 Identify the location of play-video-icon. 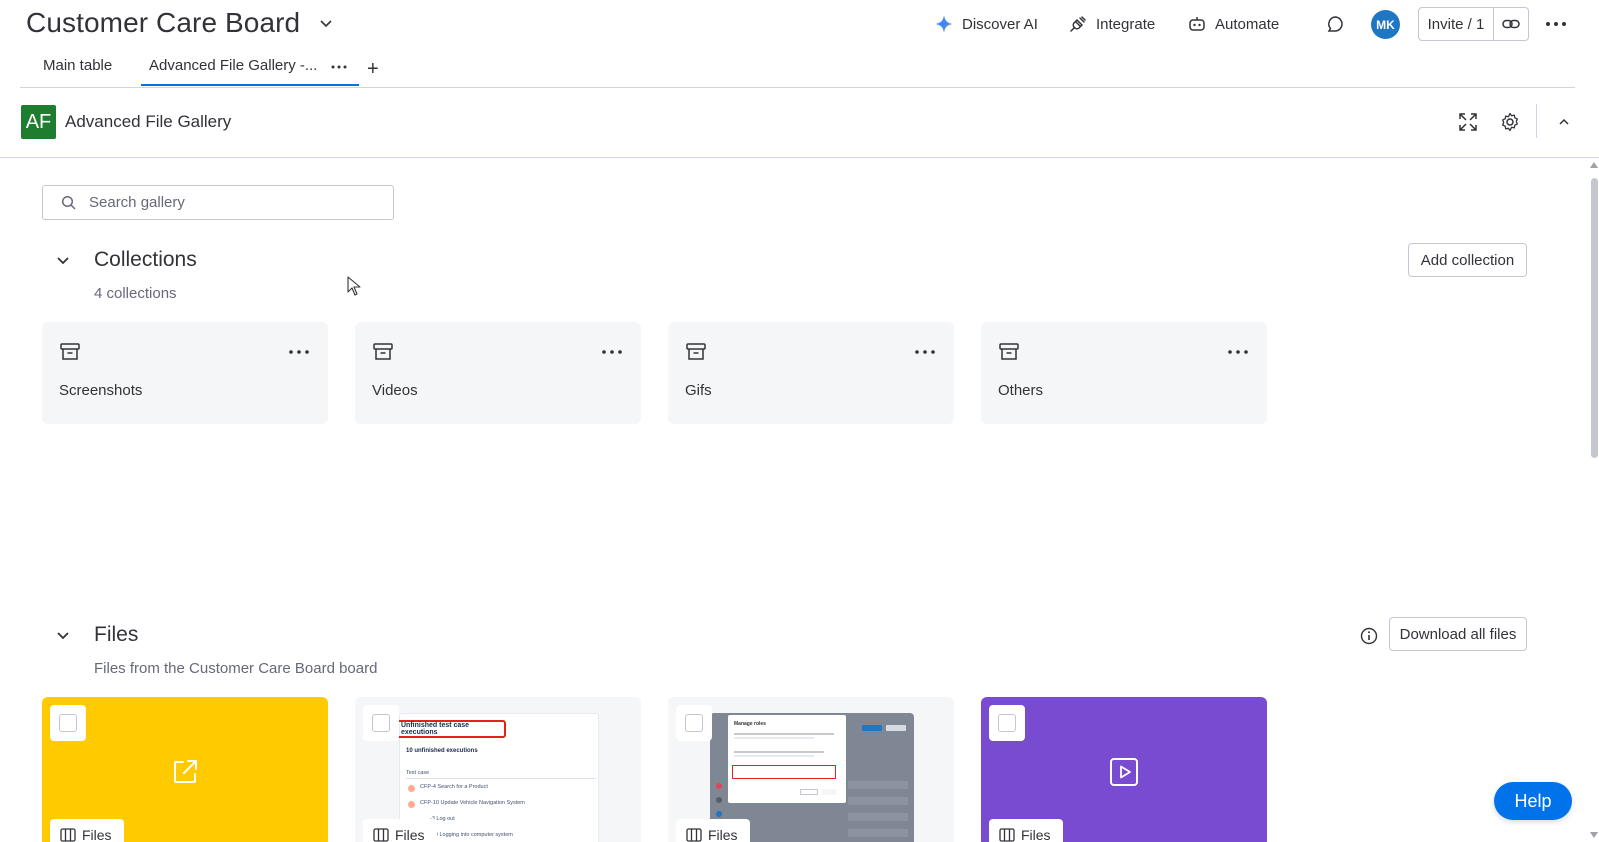
(1124, 772).